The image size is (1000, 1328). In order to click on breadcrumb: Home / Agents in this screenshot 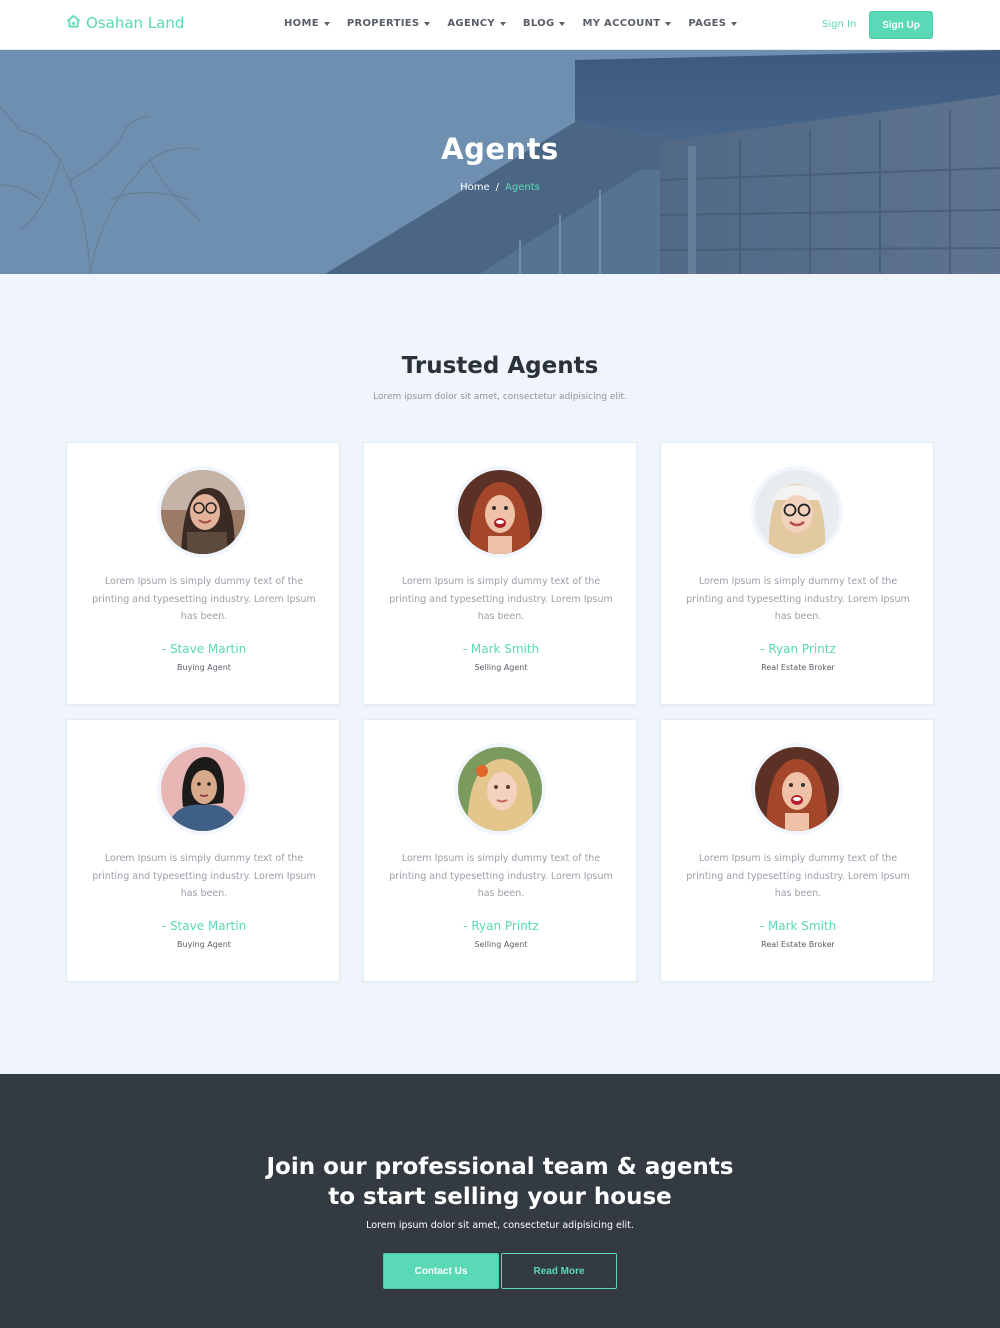, I will do `click(500, 187)`.